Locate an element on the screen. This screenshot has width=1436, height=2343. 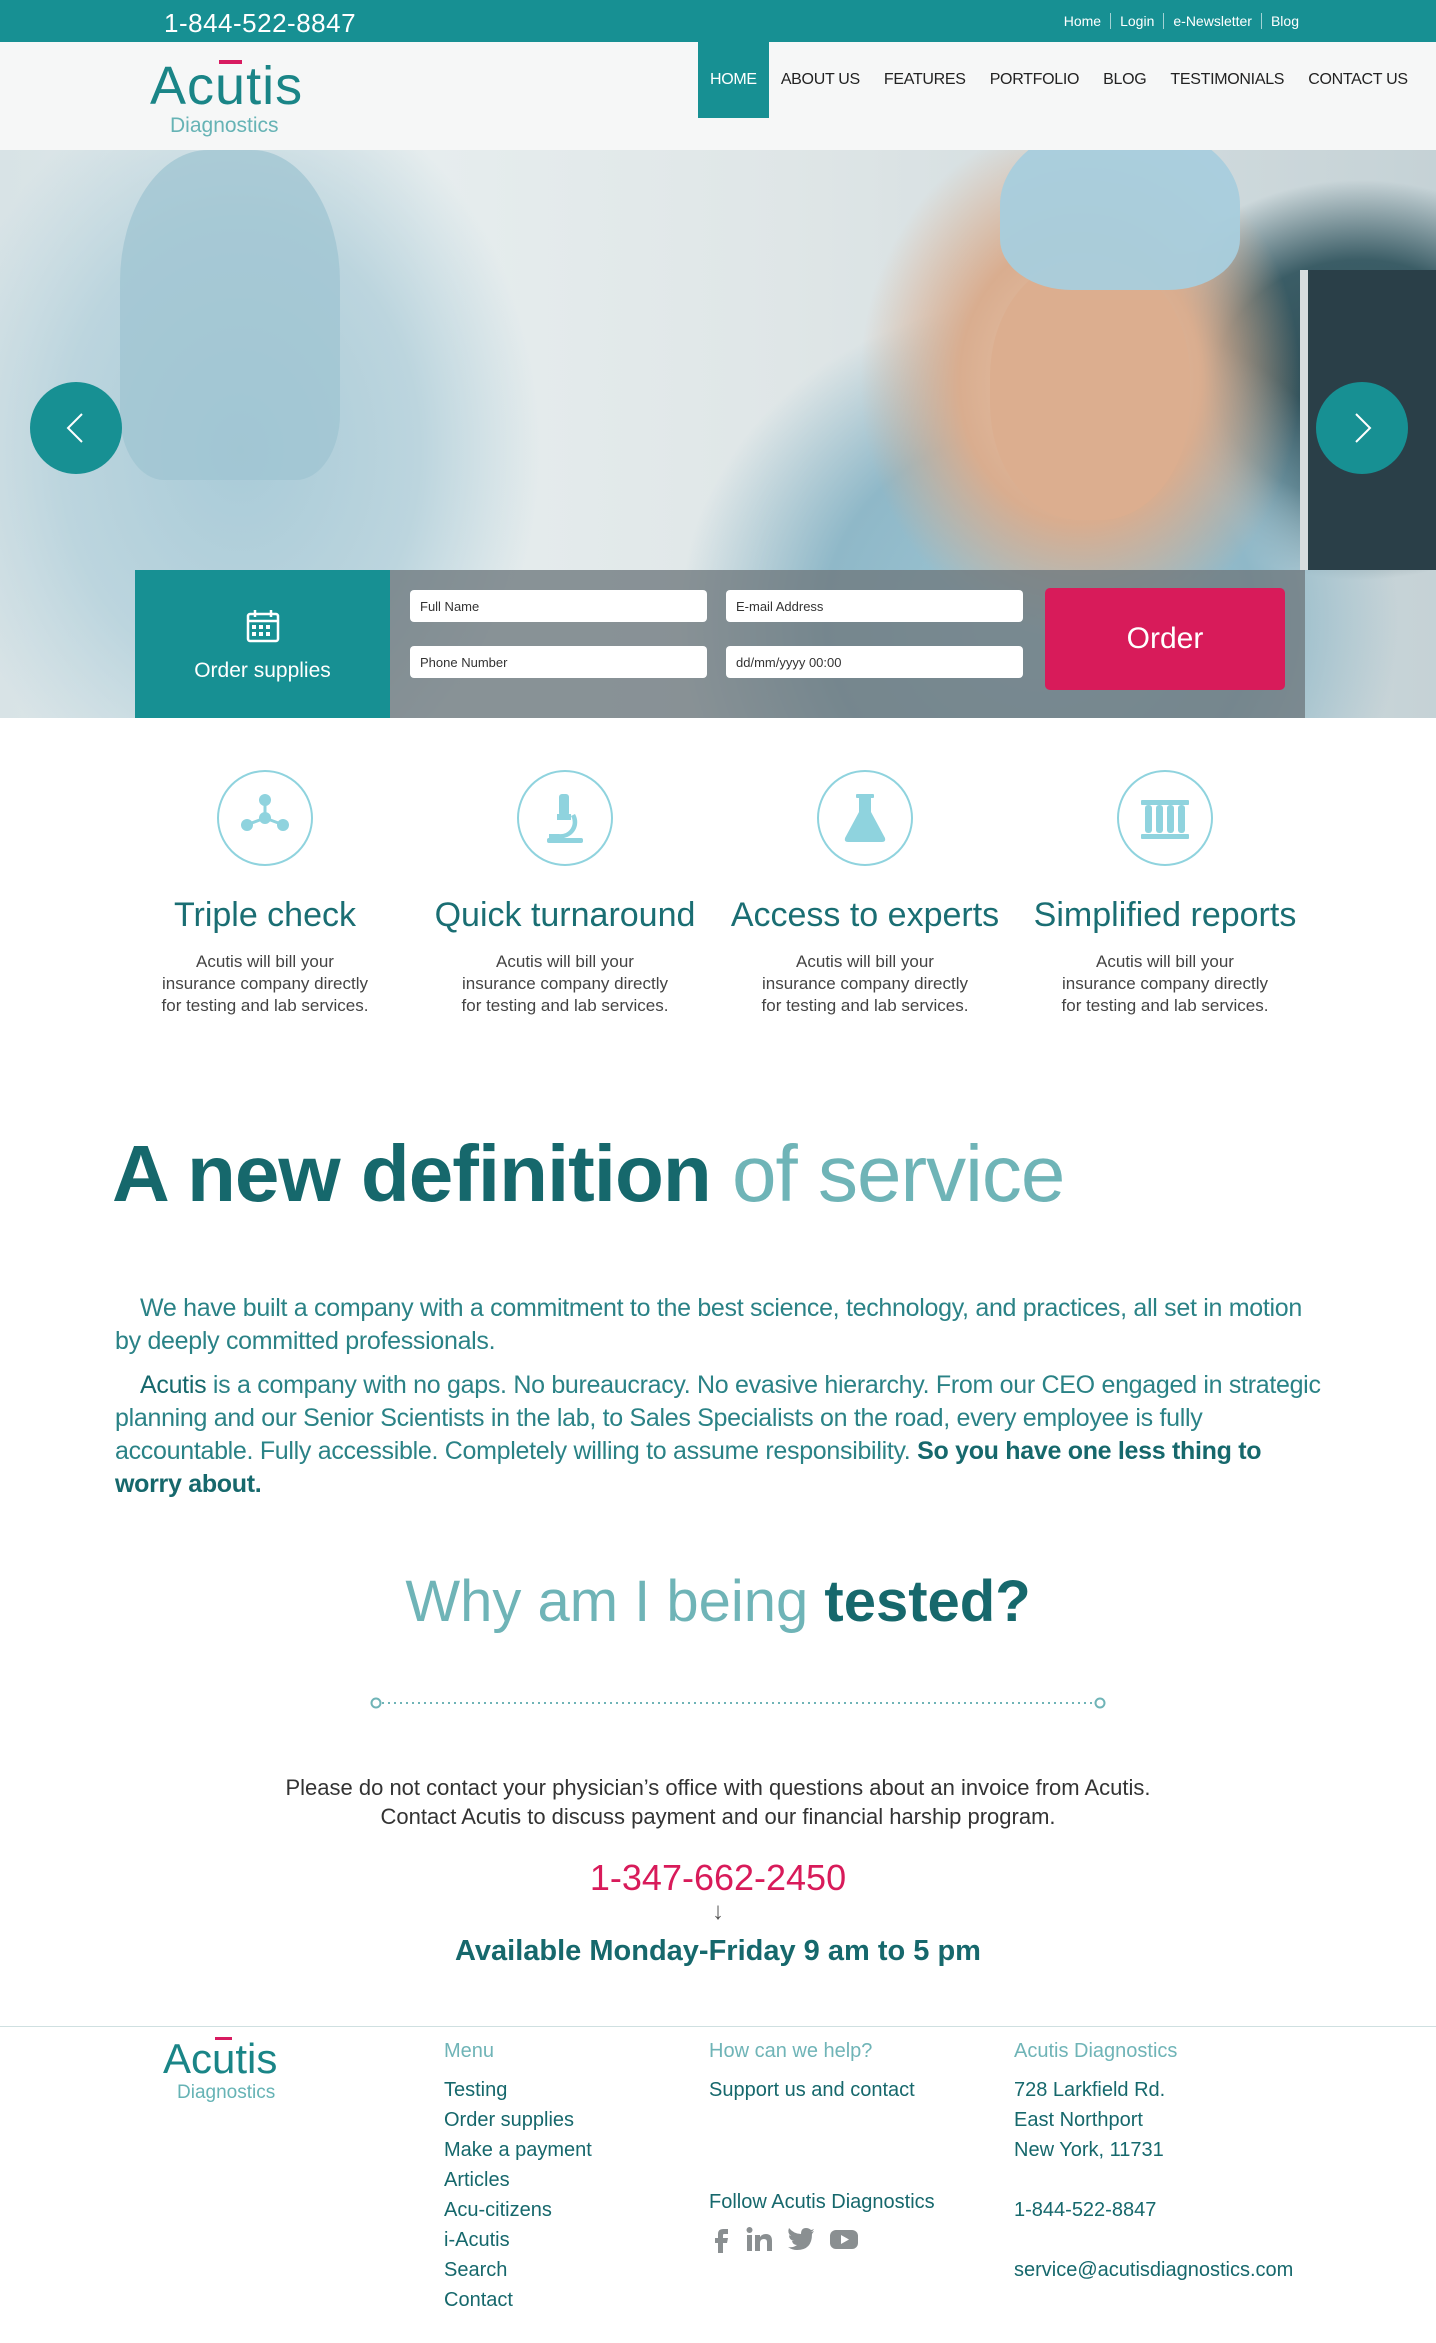
definition-heading-light: of service is located at coordinates (898, 1173).